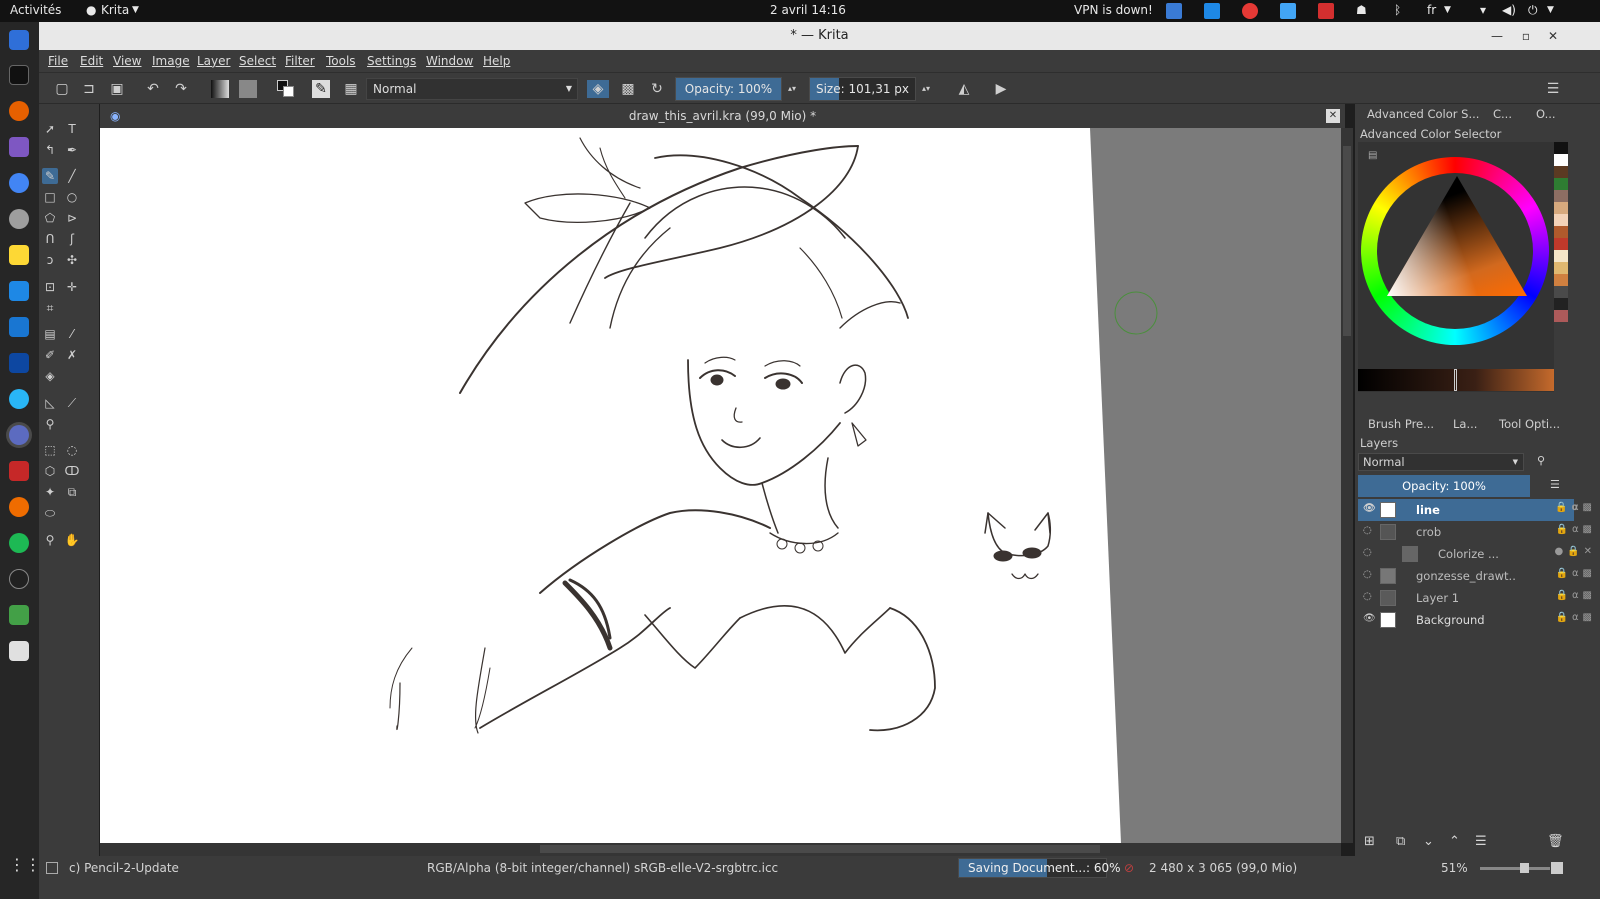  Describe the element at coordinates (19, 507) in the screenshot. I see `blender-icon` at that location.